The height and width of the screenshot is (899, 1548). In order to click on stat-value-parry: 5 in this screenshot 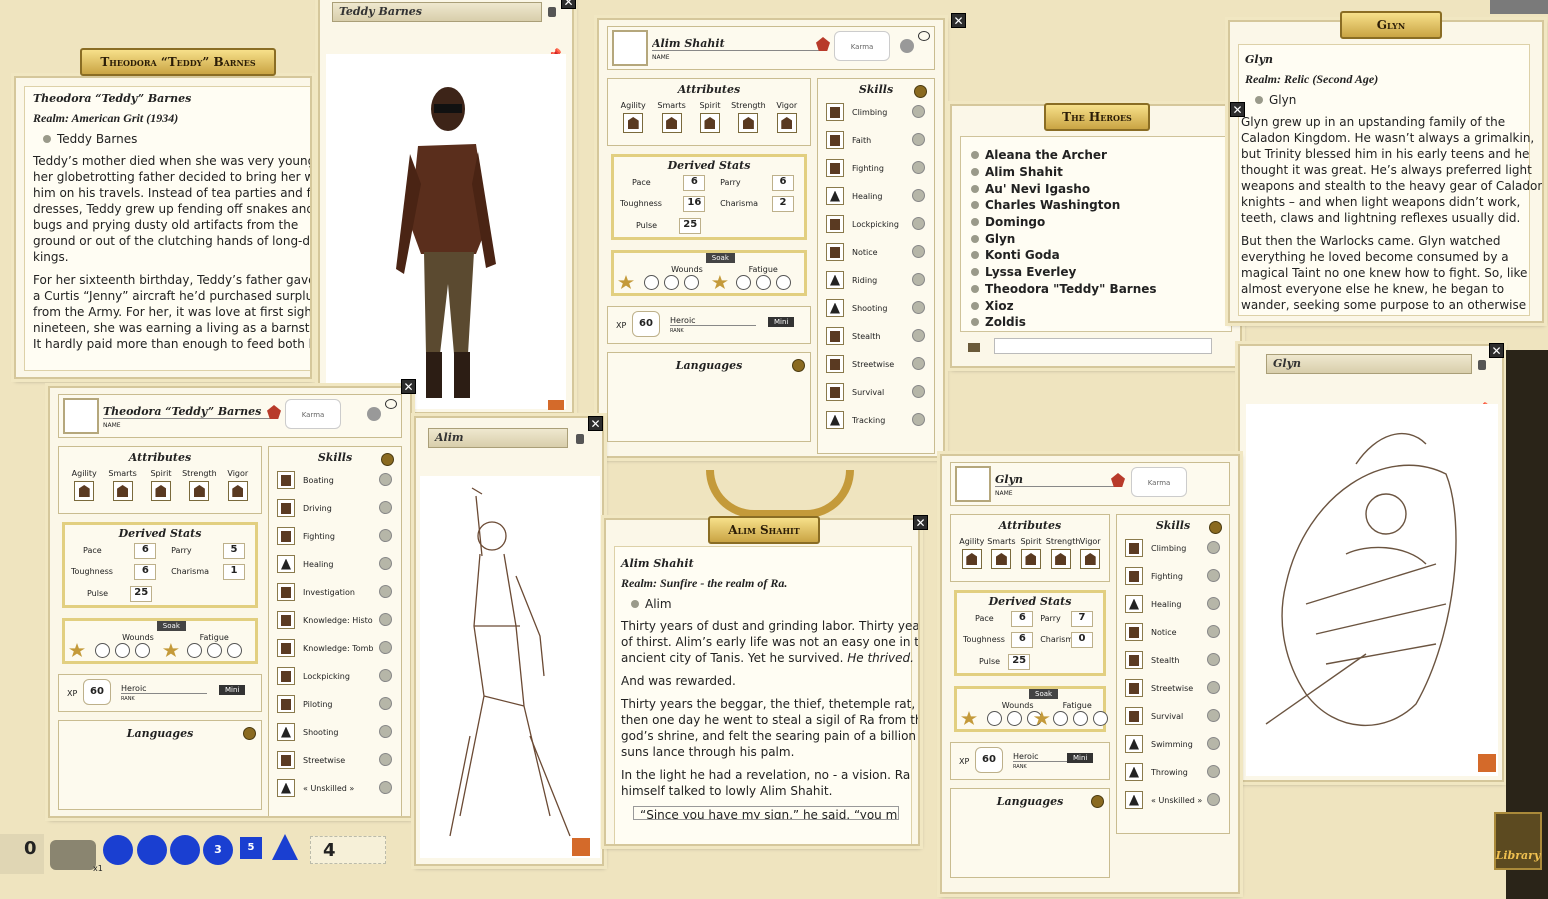, I will do `click(234, 551)`.